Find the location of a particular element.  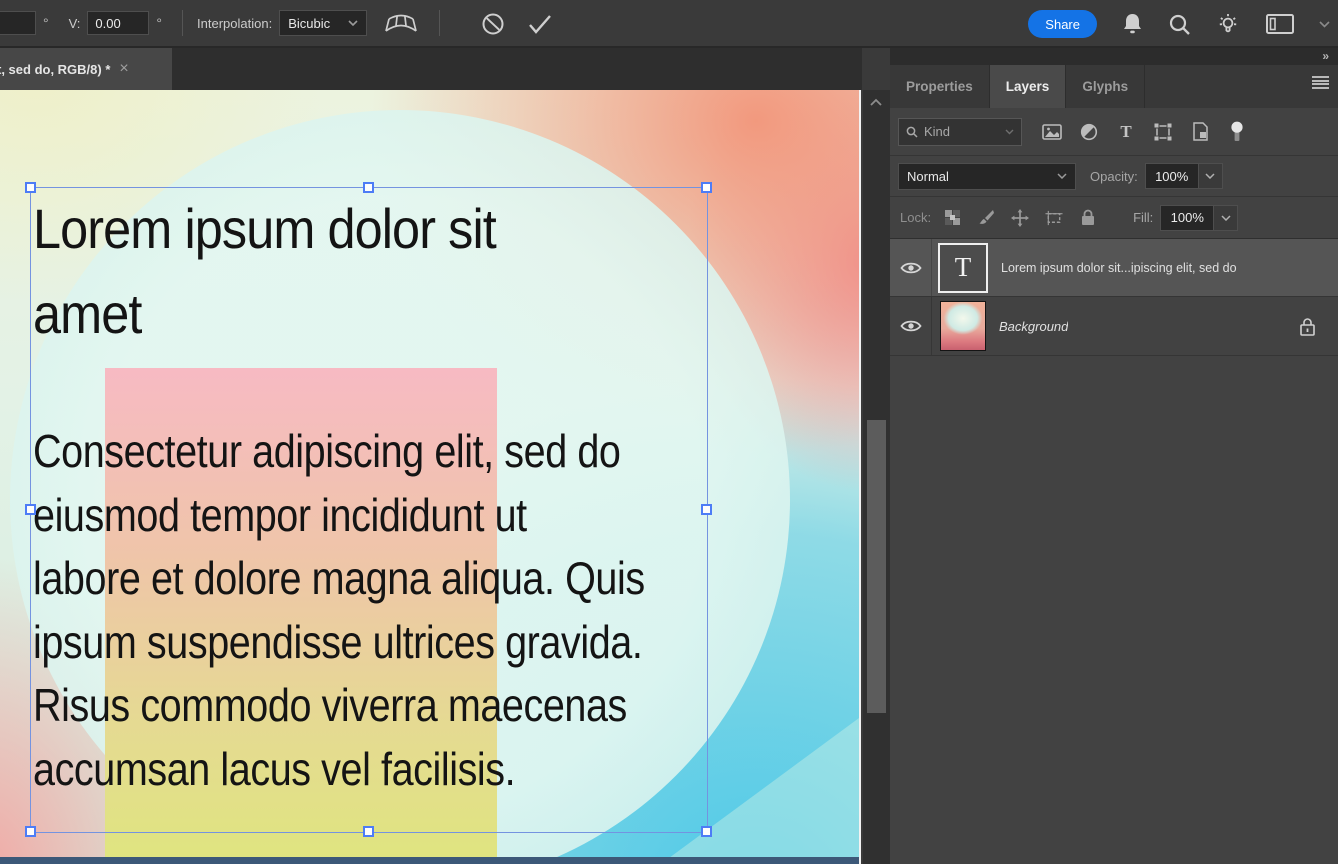

tablet-icon is located at coordinates (1280, 24).